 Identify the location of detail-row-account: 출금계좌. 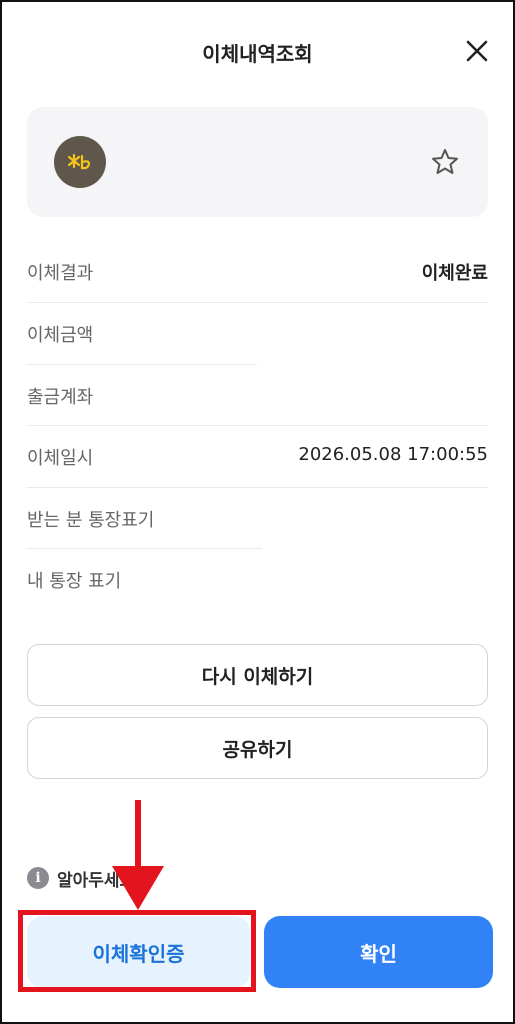
(257, 395).